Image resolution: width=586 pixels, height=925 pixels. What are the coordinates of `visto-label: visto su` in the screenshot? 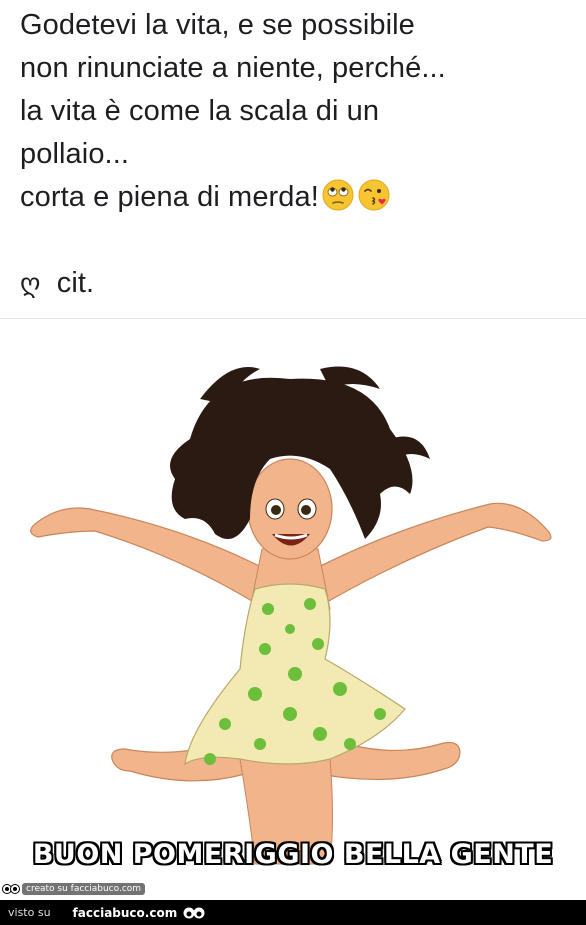 It's located at (29, 912).